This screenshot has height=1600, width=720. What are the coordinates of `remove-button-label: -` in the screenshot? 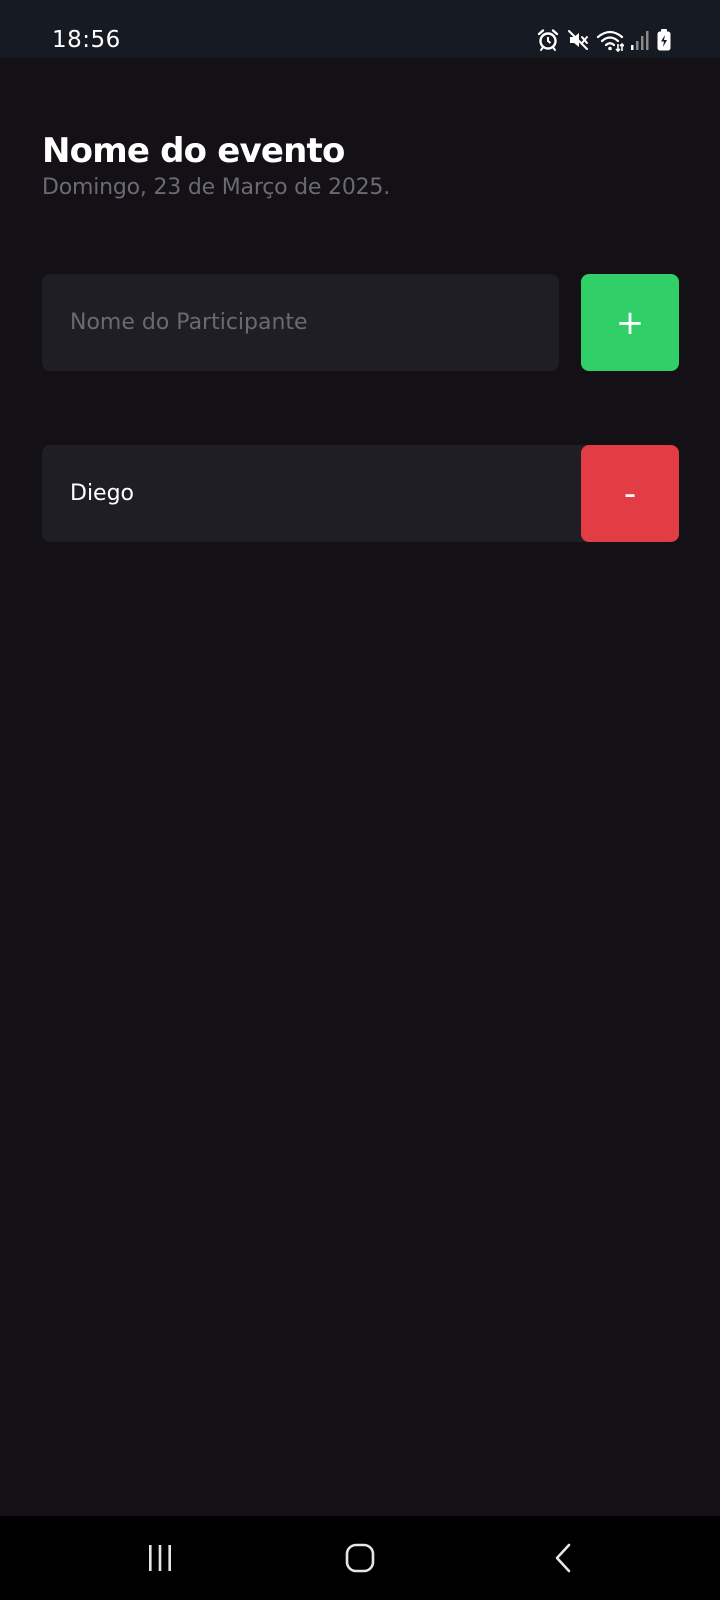 It's located at (630, 493).